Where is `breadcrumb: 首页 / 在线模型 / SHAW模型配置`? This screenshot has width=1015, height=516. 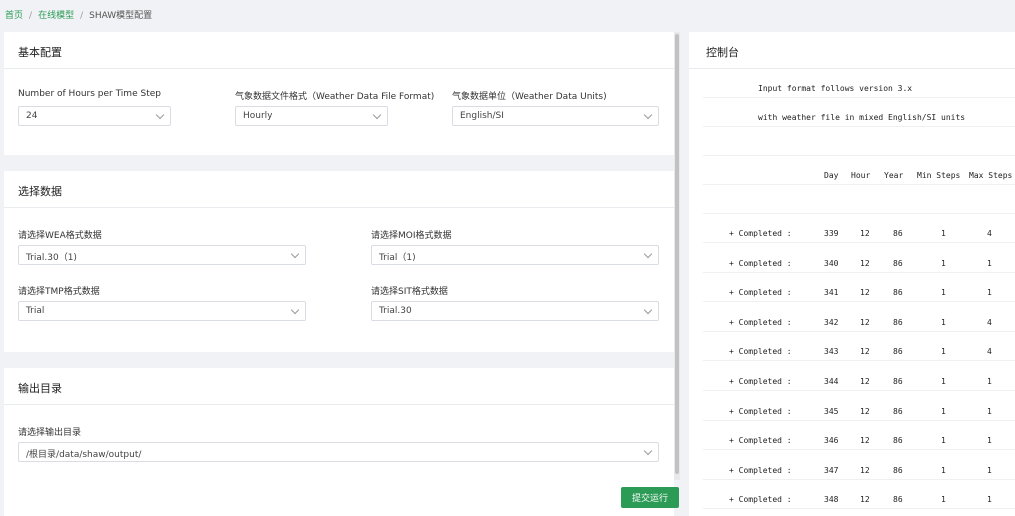
breadcrumb: 首页 / 在线模型 / SHAW模型配置 is located at coordinates (507, 15).